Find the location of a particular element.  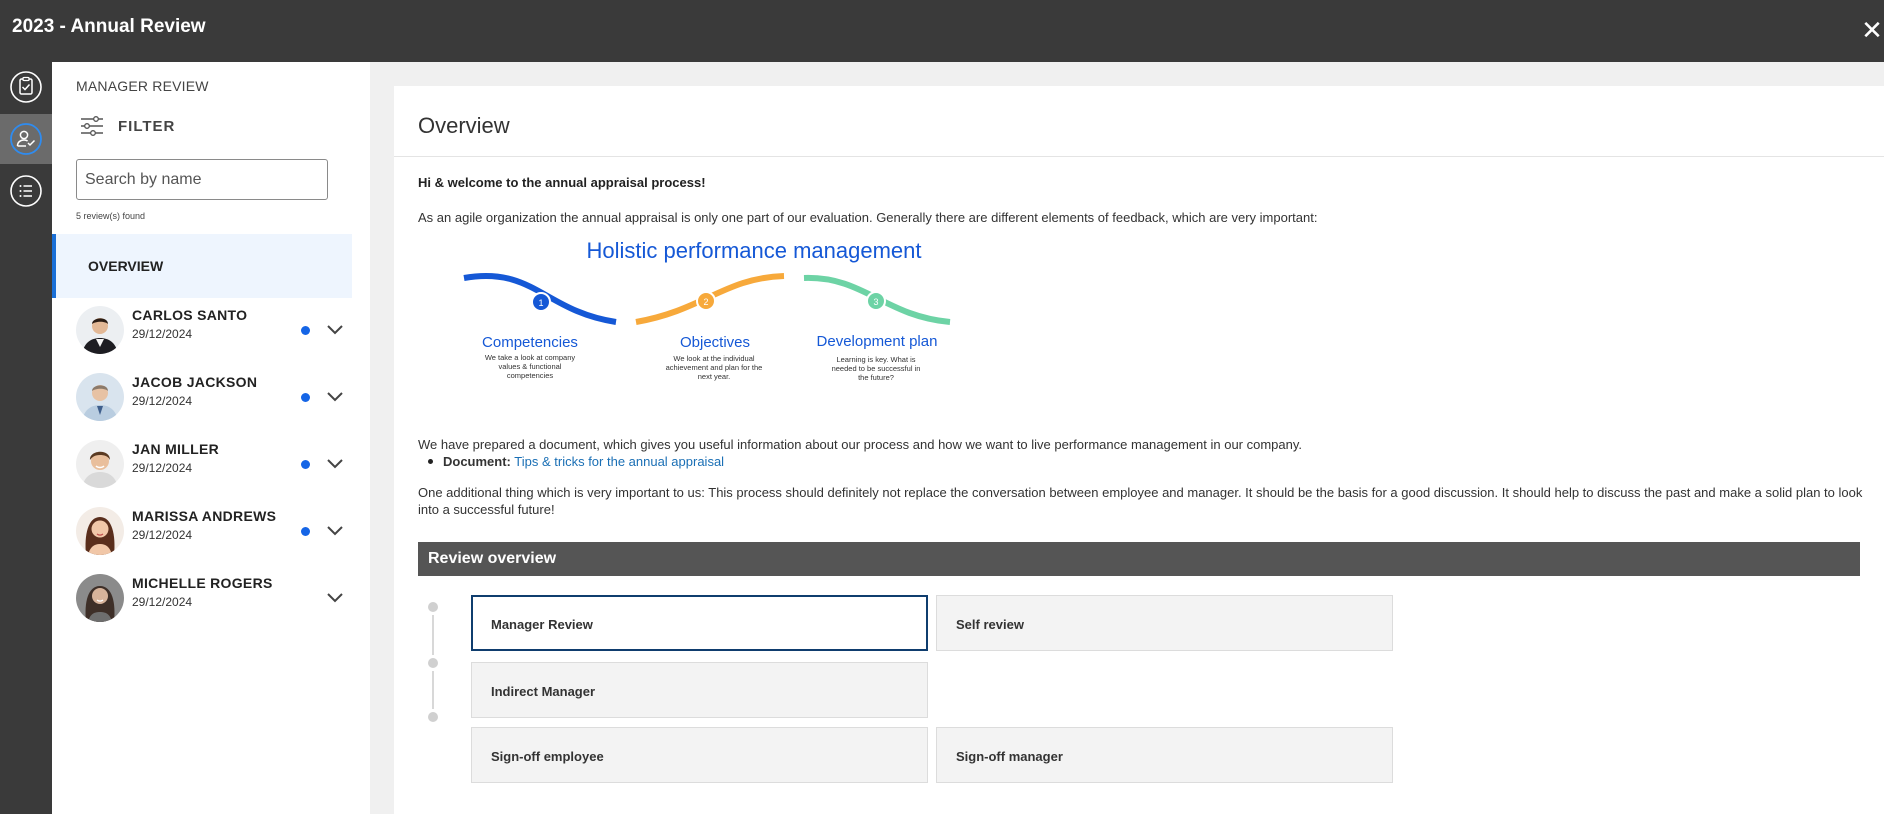

rail-my-reviews-button is located at coordinates (26, 87).